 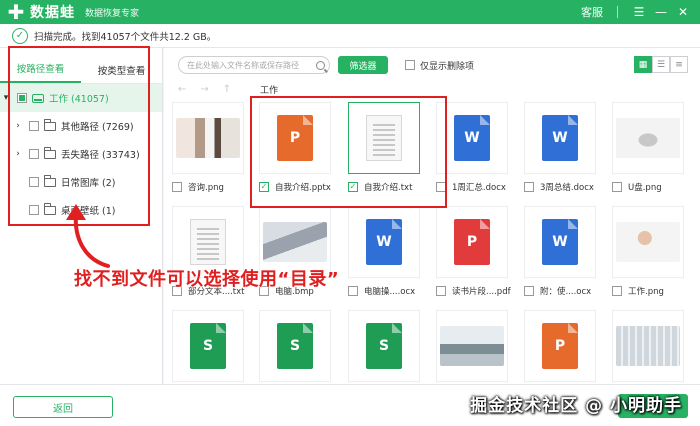 I want to click on search-placeholder: 在此处输入文件名称或保存路径, so click(x=243, y=65).